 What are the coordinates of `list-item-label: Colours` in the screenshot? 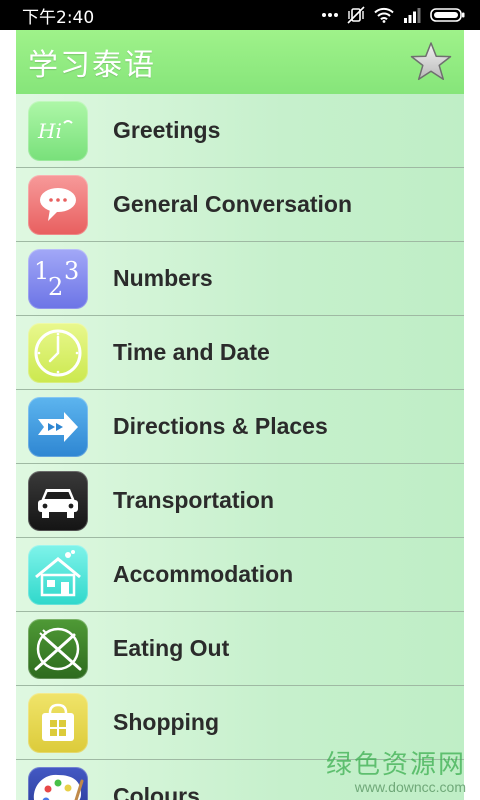 It's located at (156, 791).